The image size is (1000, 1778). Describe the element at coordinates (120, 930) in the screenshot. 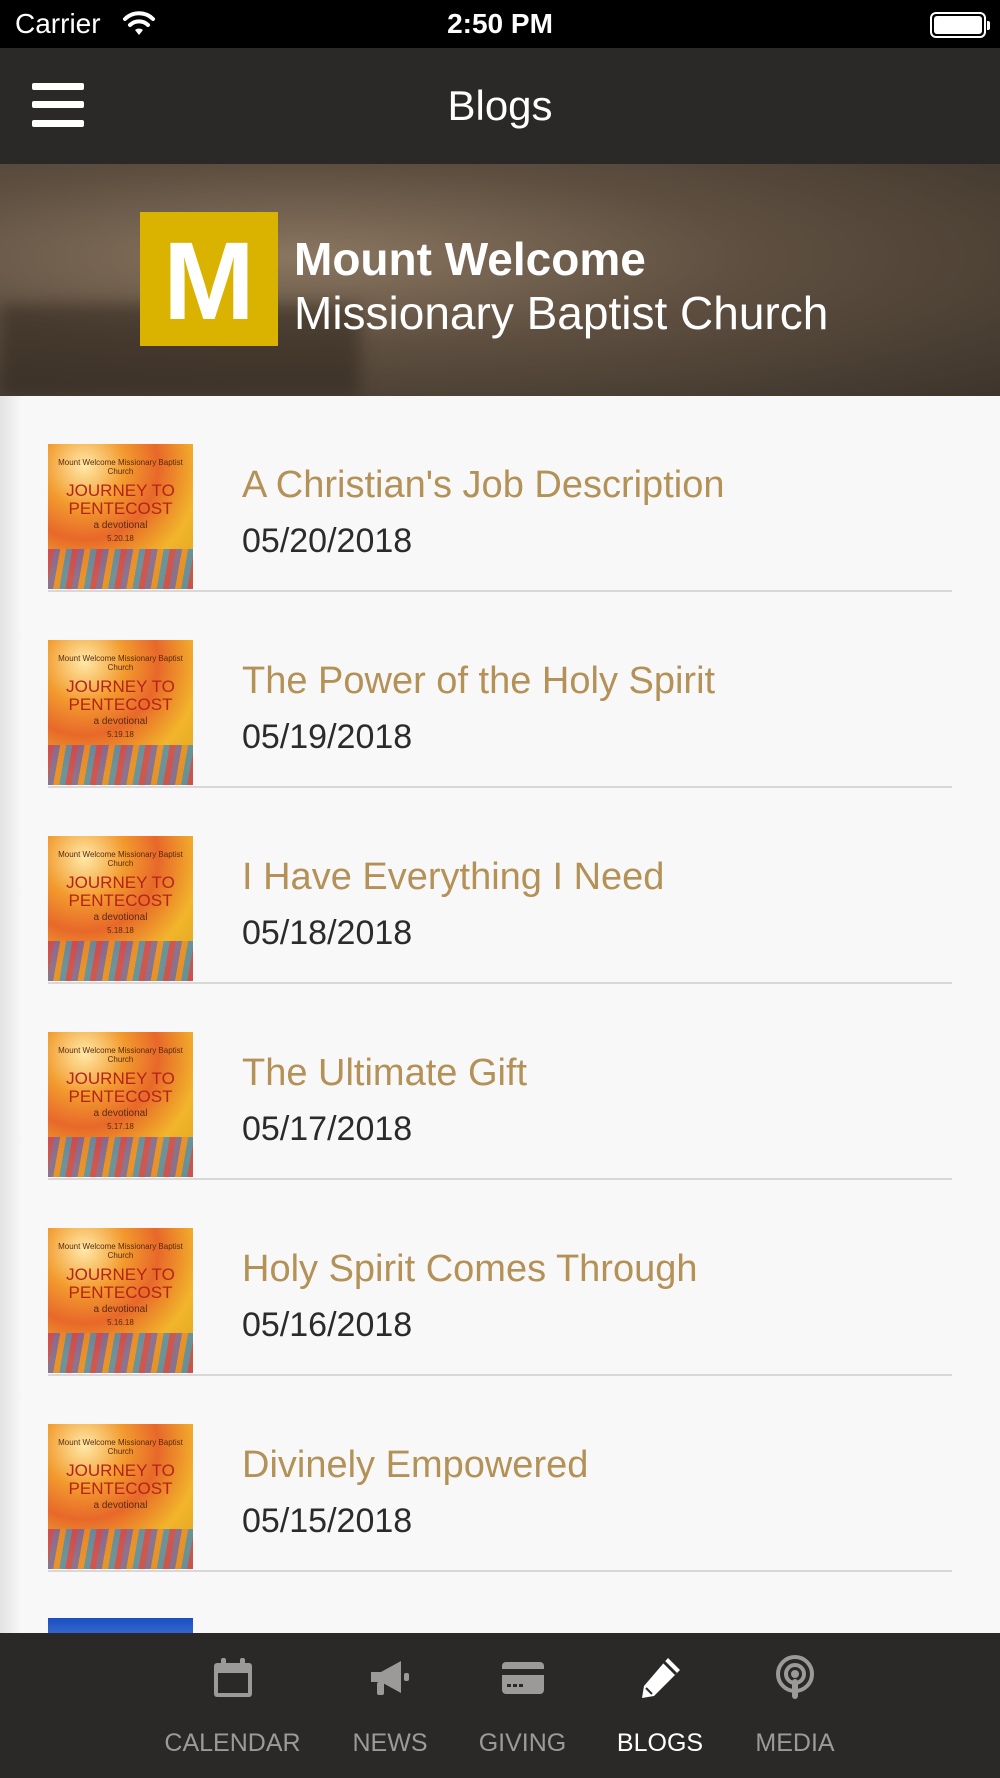

I see `thumbnail-date: 5.18.18` at that location.